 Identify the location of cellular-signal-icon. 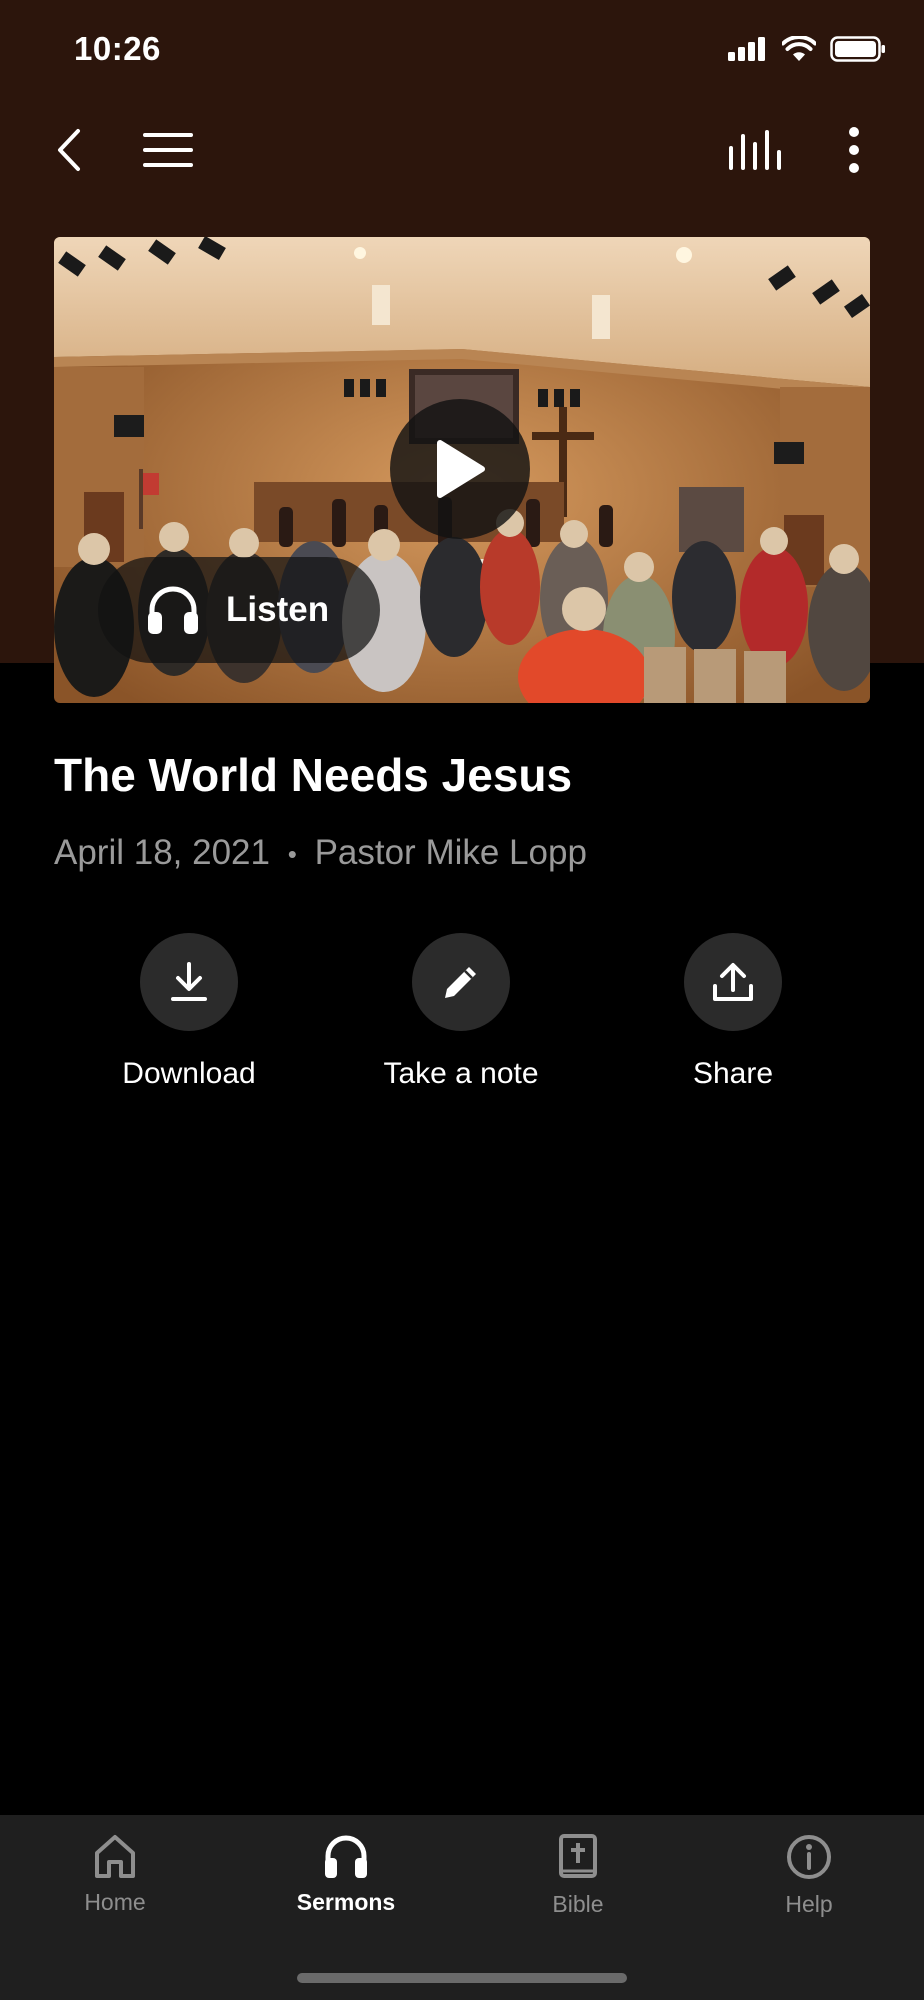
(746, 49).